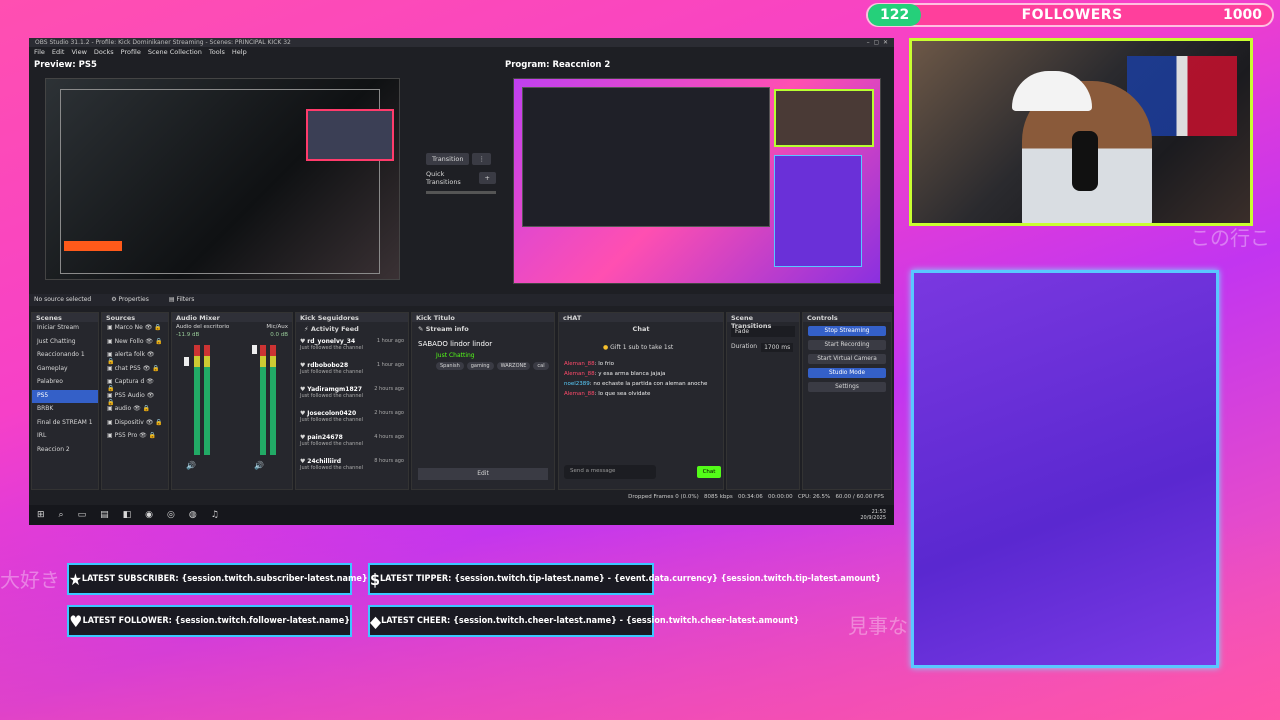 The height and width of the screenshot is (720, 1280). What do you see at coordinates (847, 345) in the screenshot?
I see `start-recording-button: Start Recording` at bounding box center [847, 345].